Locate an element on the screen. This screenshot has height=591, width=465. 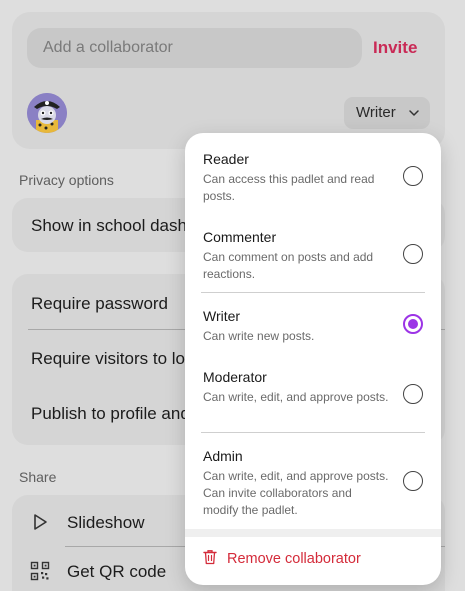
role-dropdown: Writer is located at coordinates (387, 113).